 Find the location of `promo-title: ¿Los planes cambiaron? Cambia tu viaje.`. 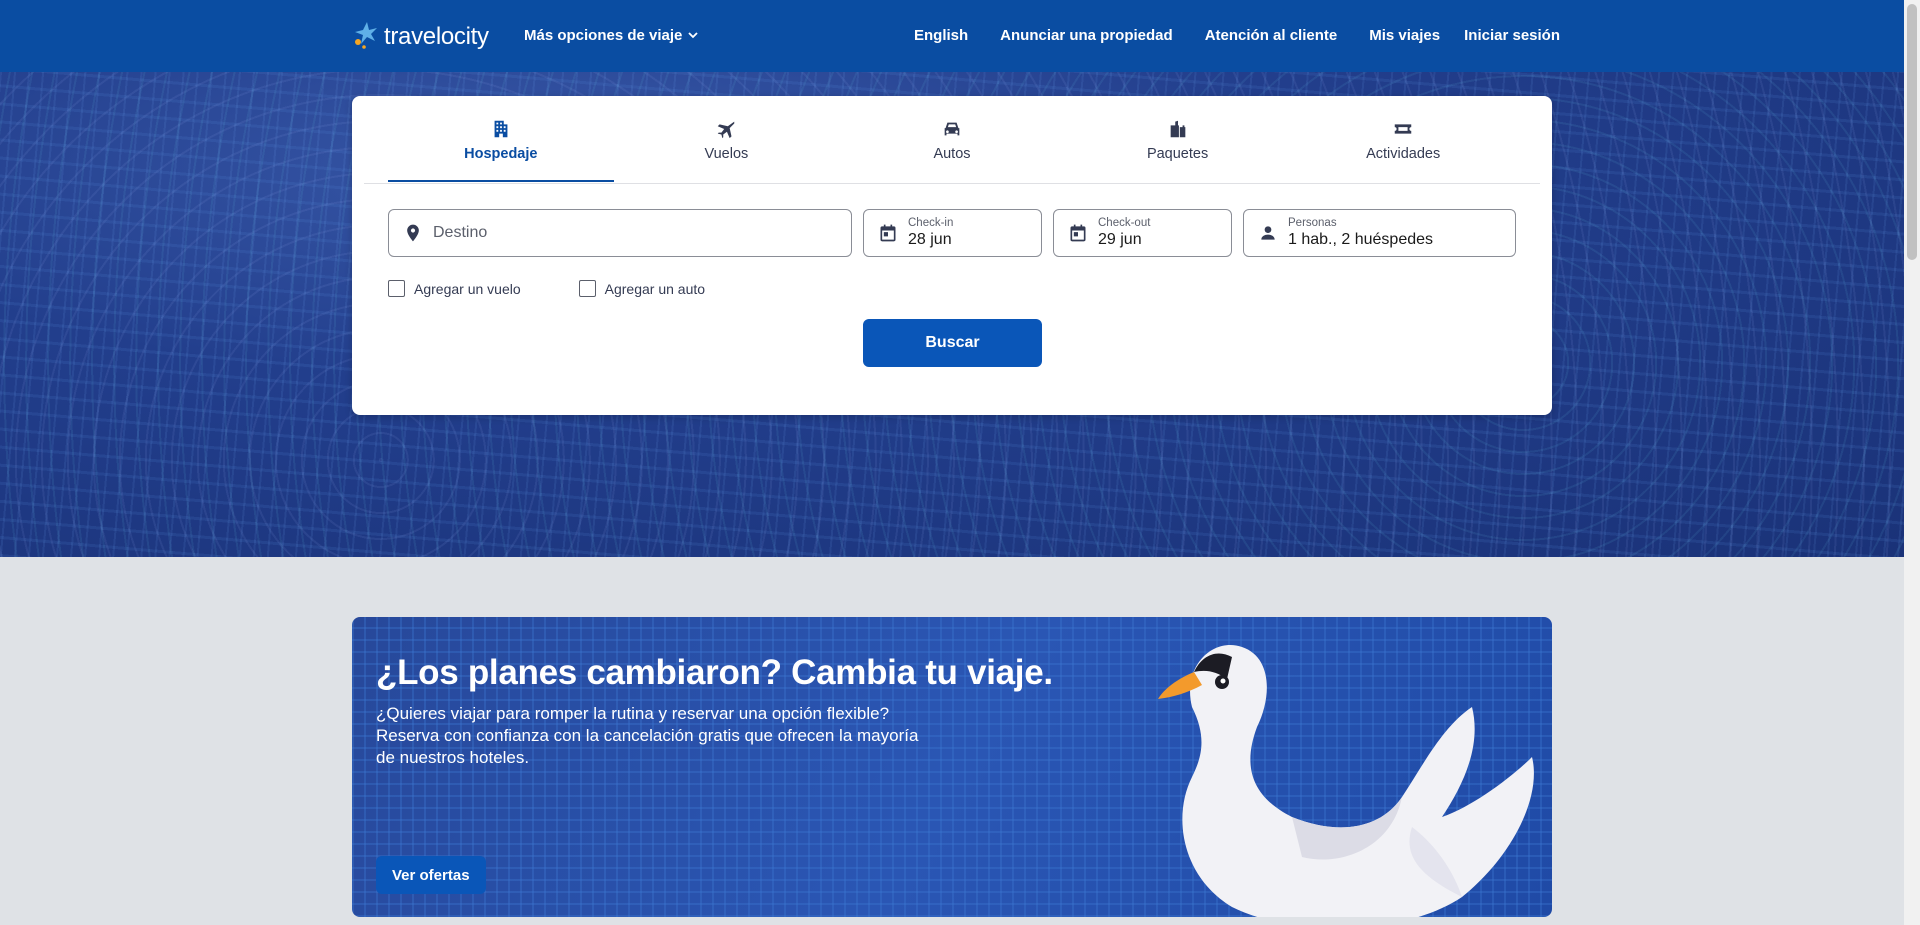

promo-title: ¿Los planes cambiaron? Cambia tu viaje. is located at coordinates (714, 672).